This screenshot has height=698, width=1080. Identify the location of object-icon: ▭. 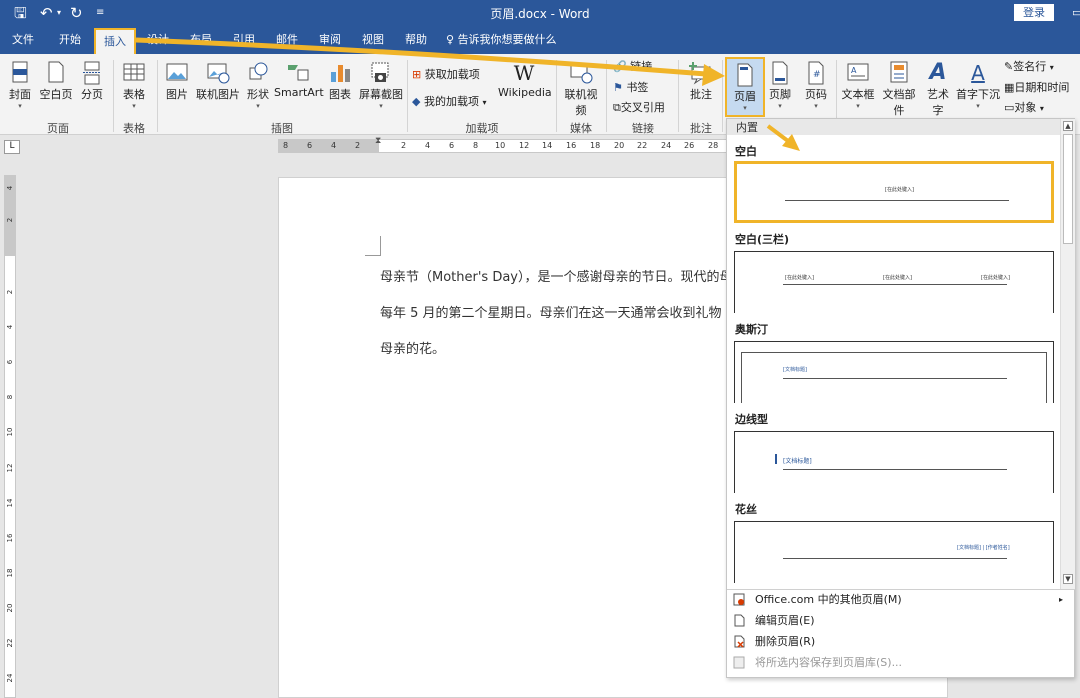
(1009, 107).